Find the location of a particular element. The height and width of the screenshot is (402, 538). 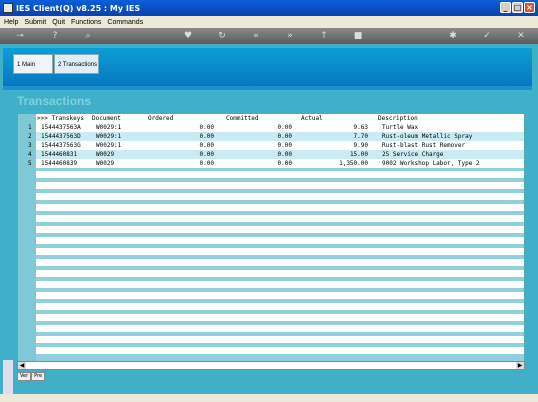

up-icon: ↑ is located at coordinates (324, 36).